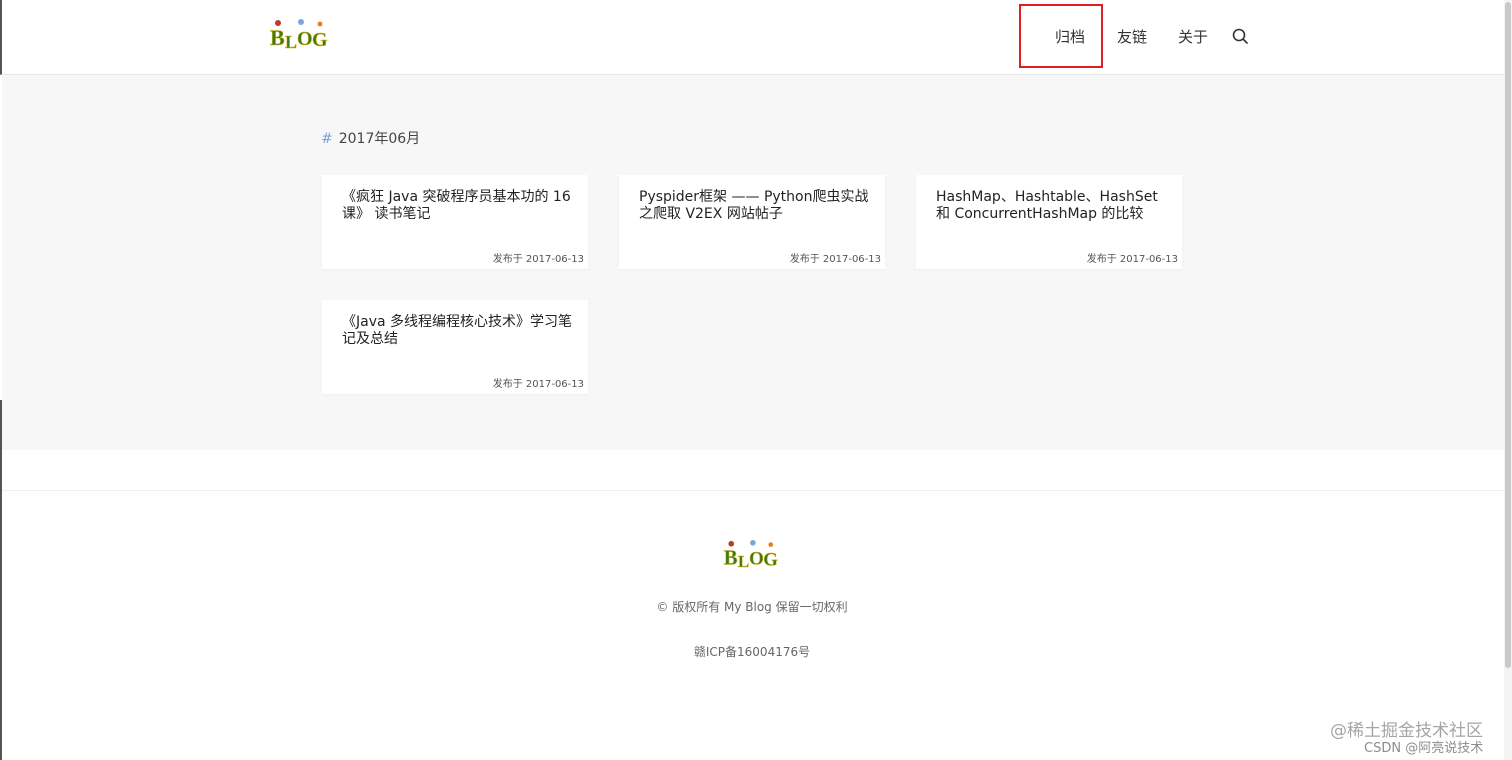 Image resolution: width=1512 pixels, height=760 pixels. I want to click on footer-divider, so click(756, 490).